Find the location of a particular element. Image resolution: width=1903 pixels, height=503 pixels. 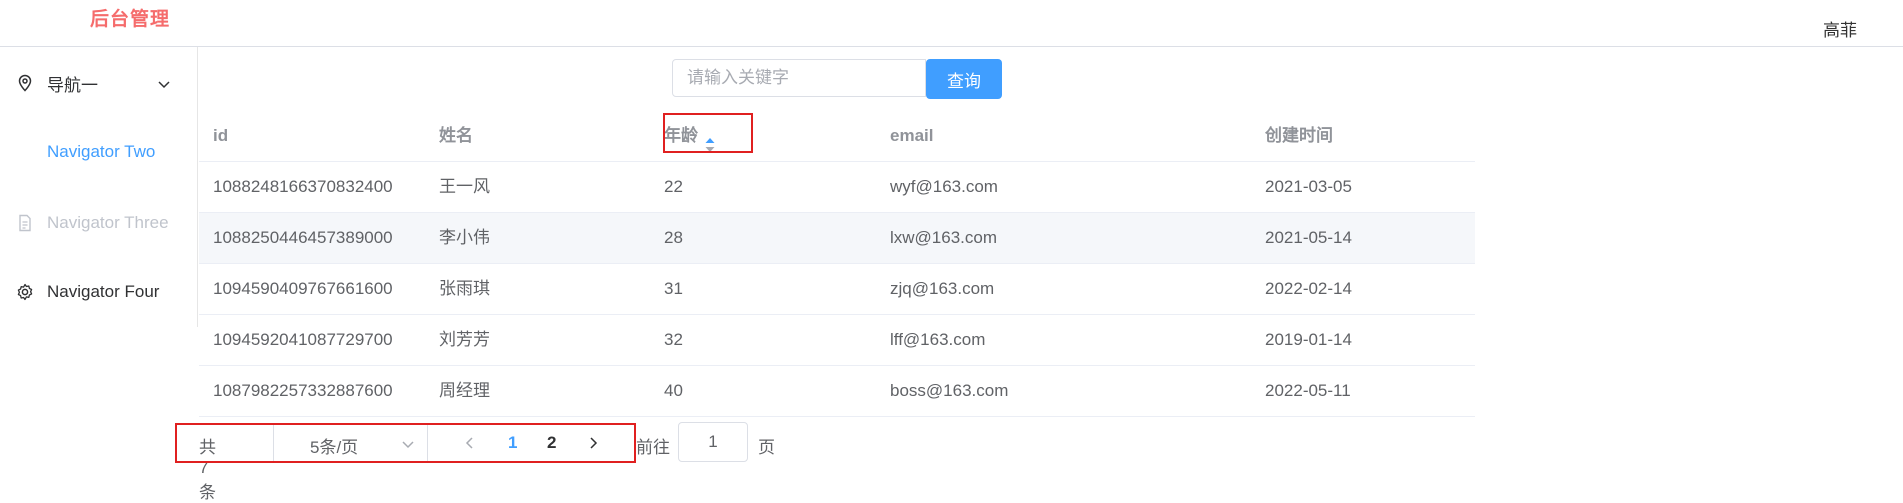

cell-created: 2019-01-14 is located at coordinates (1308, 339).